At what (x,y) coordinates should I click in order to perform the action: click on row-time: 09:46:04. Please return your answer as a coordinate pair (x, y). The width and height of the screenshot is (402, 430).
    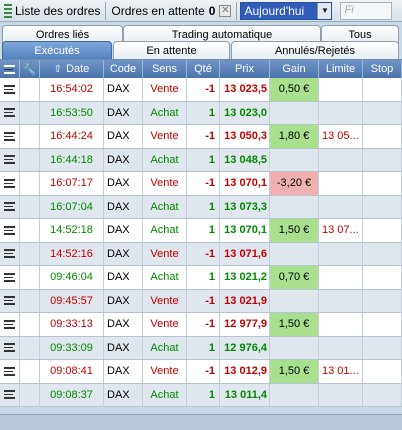
    Looking at the image, I should click on (72, 277).